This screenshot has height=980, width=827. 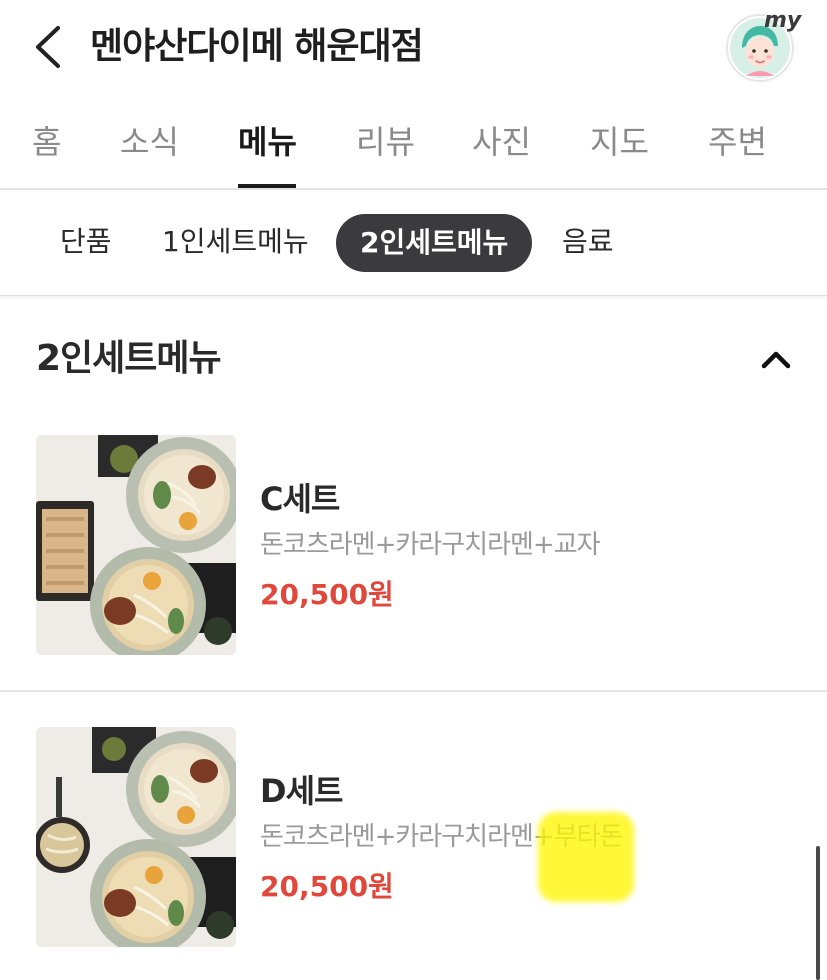 I want to click on chevron-left-icon, so click(x=48, y=47).